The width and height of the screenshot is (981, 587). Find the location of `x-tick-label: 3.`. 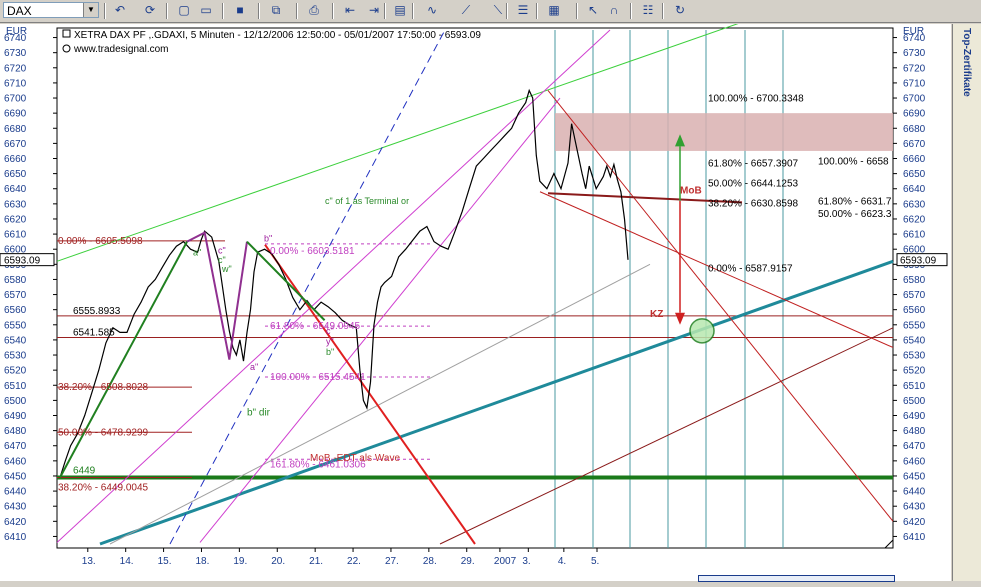

x-tick-label: 3. is located at coordinates (526, 561).